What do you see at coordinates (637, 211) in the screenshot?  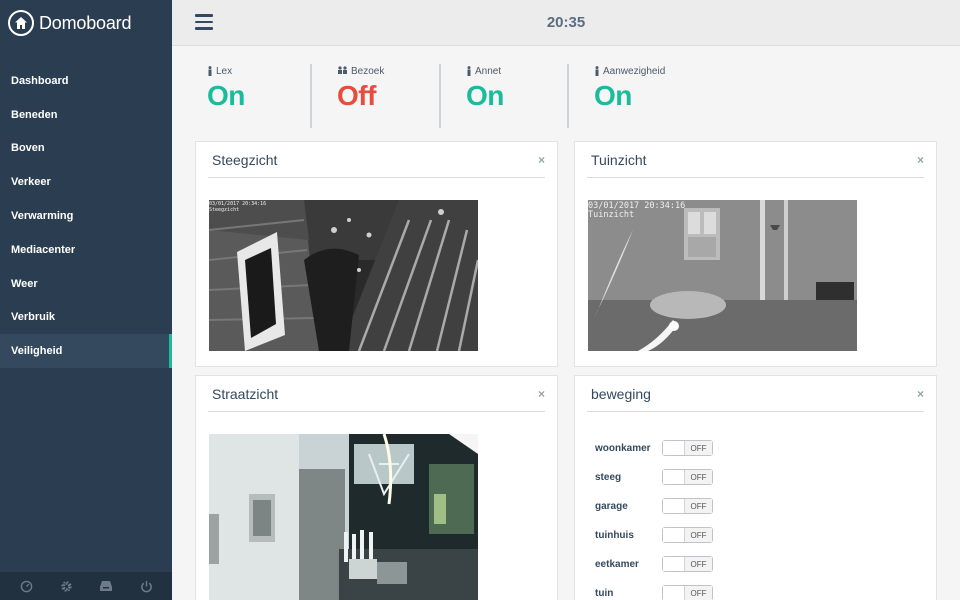 I see `camera-timestamp: 03/01/2017 20:34:16 Tuinzicht` at bounding box center [637, 211].